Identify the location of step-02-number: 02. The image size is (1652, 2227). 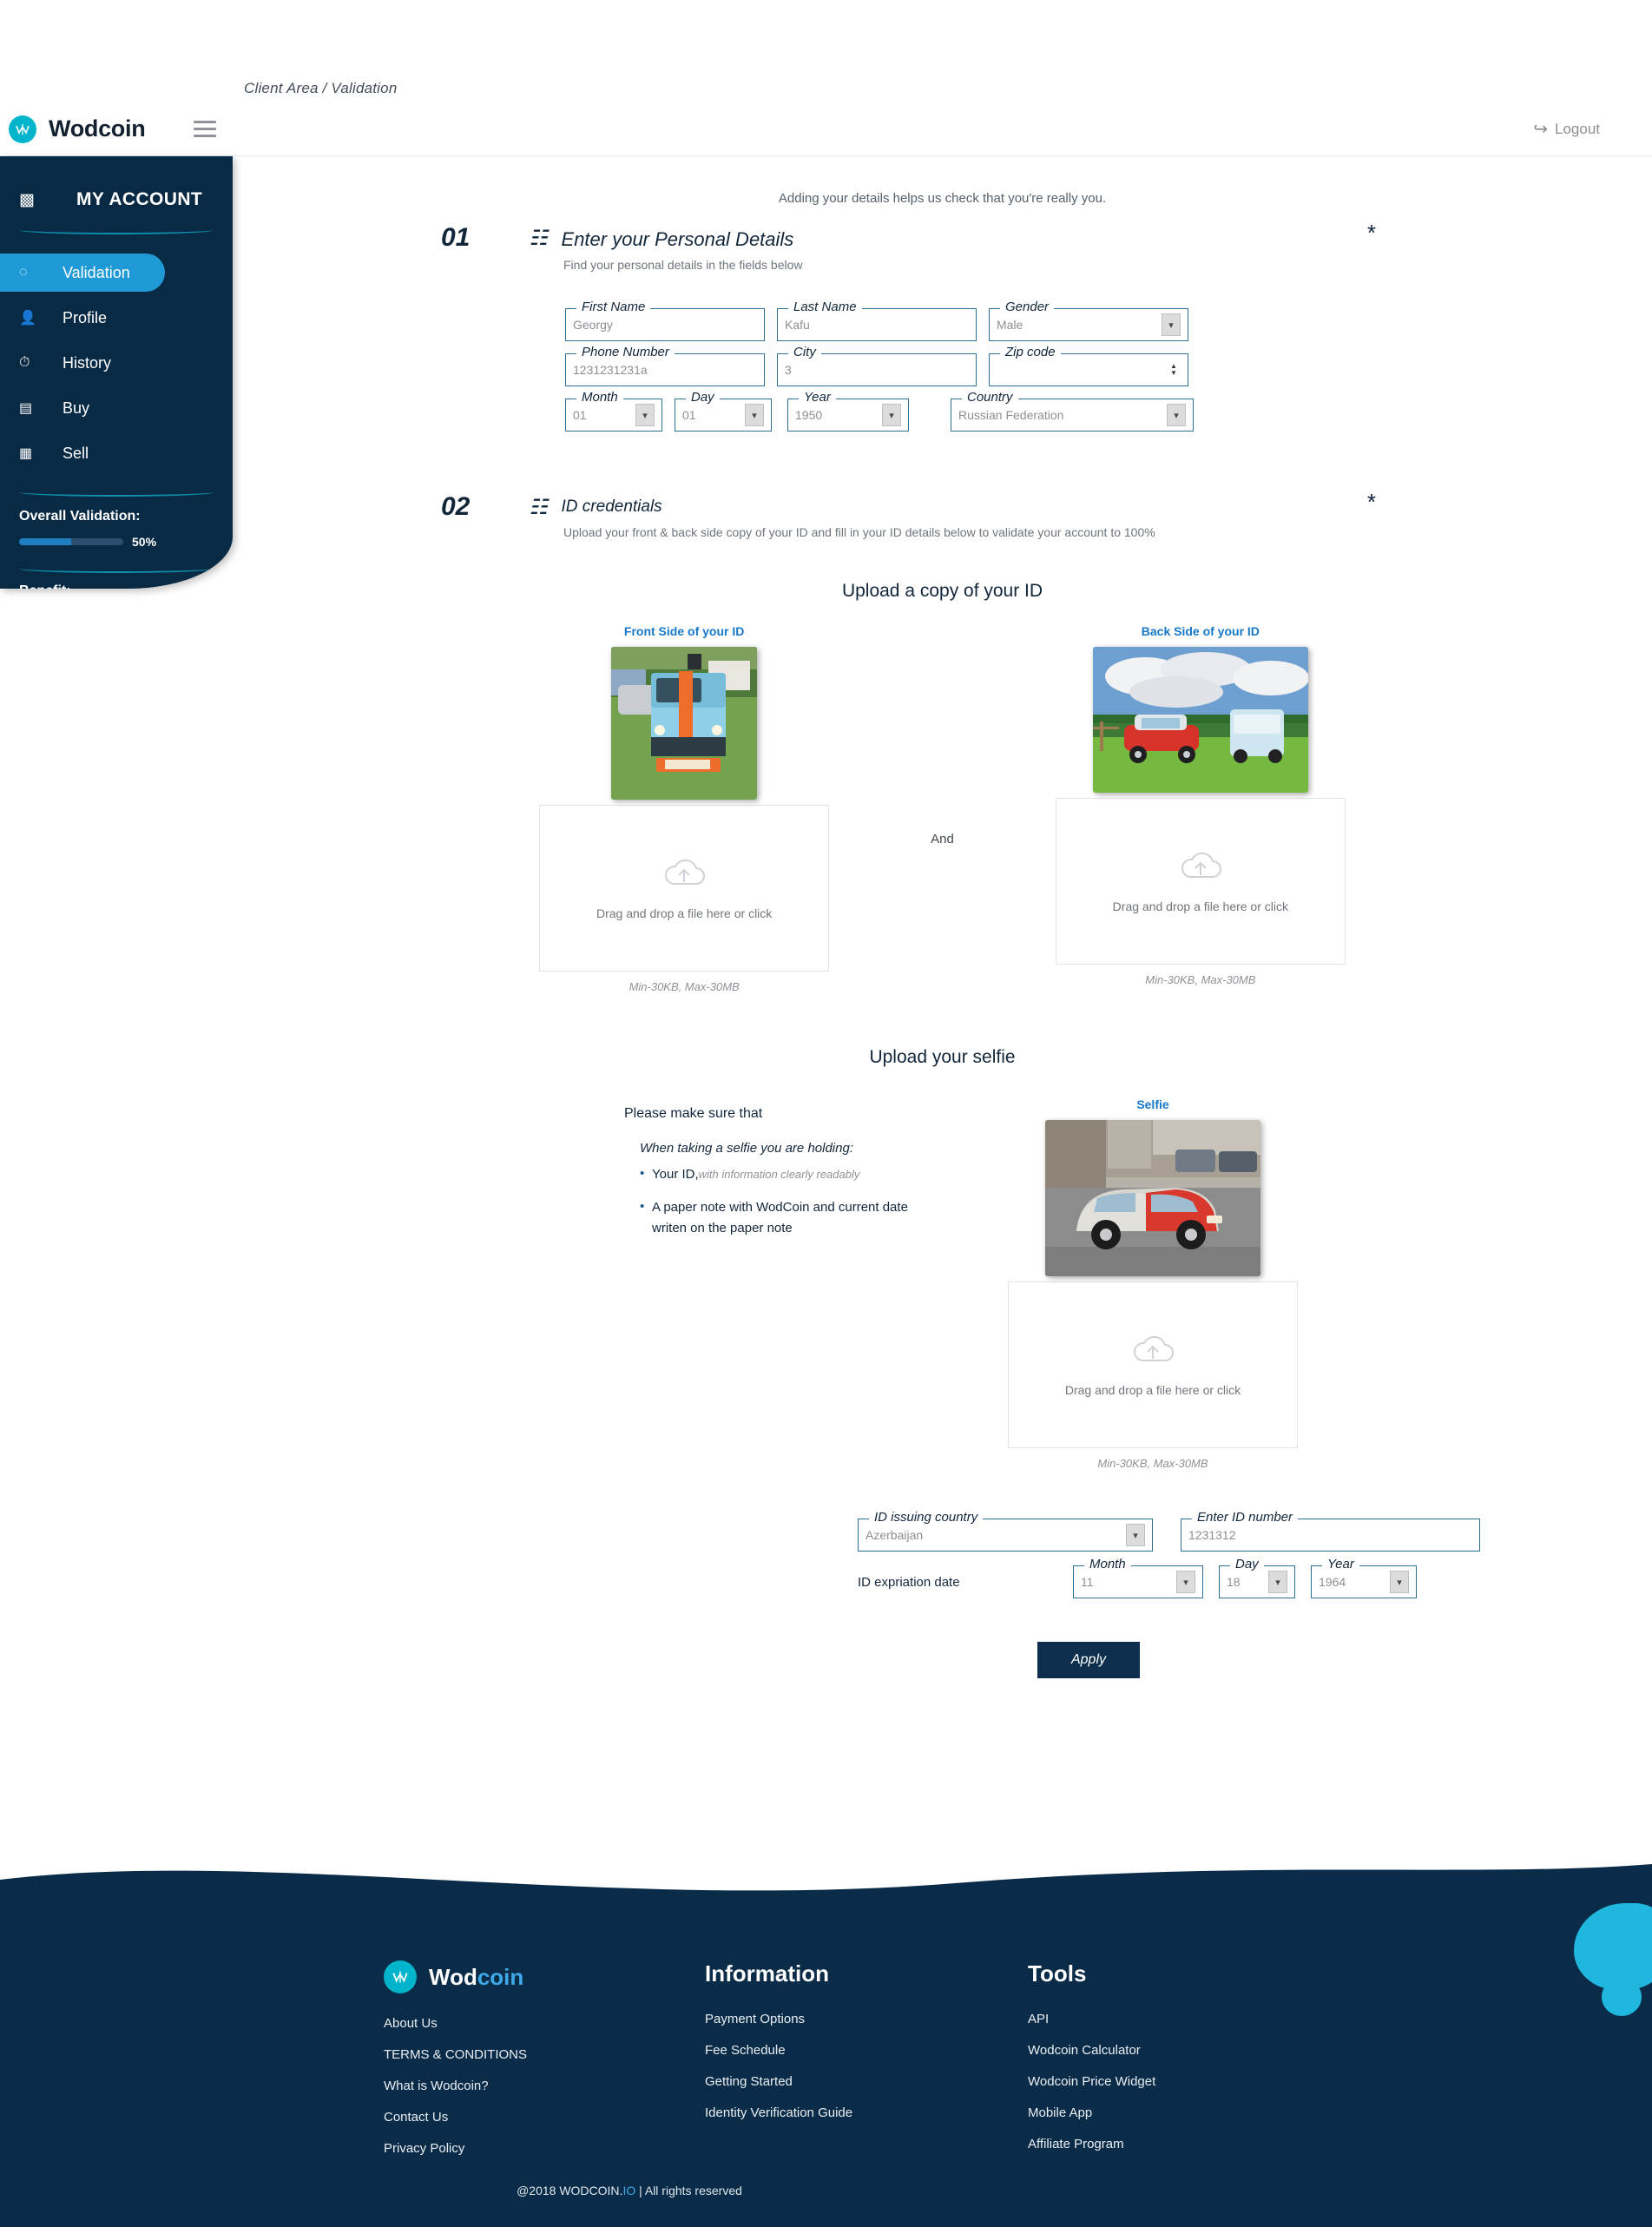
(456, 506).